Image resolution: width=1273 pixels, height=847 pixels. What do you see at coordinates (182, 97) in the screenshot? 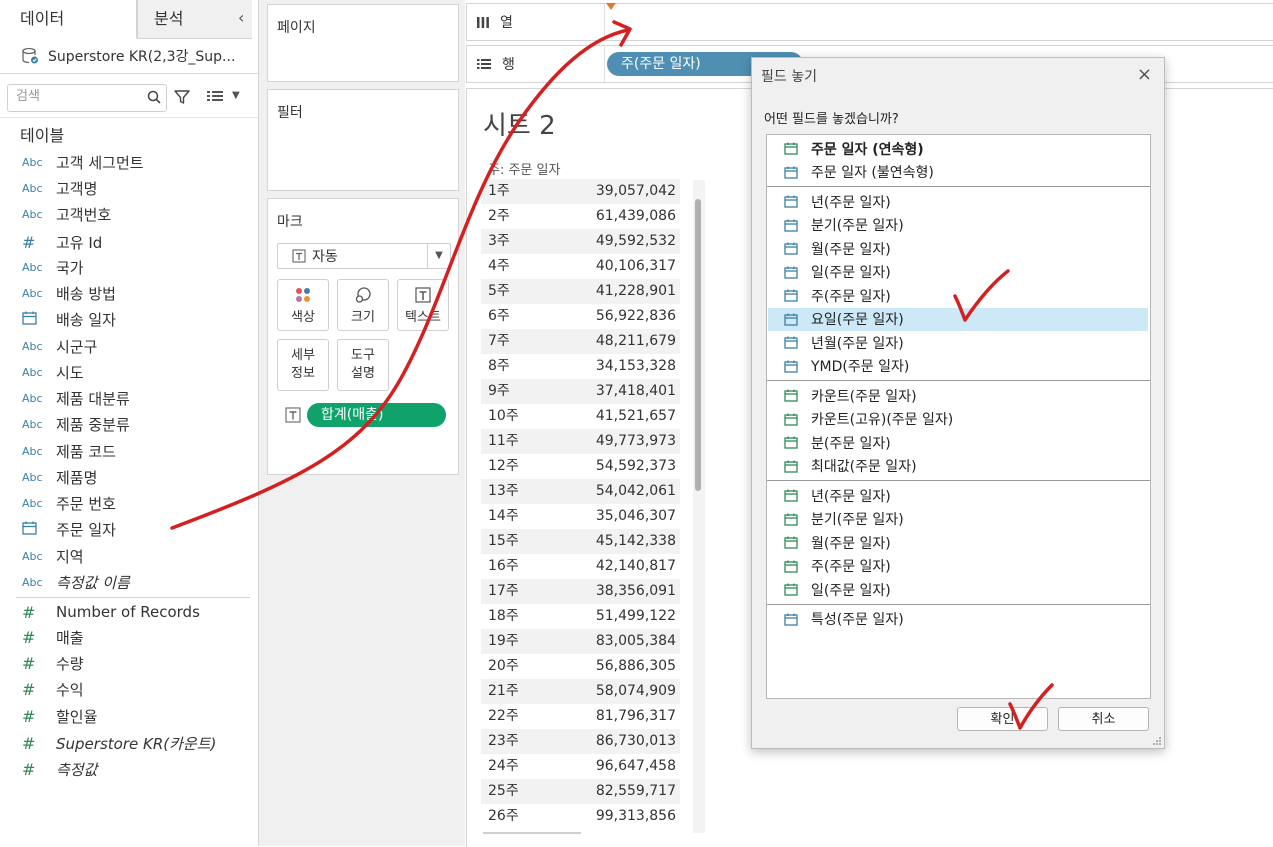
I see `filter-icon` at bounding box center [182, 97].